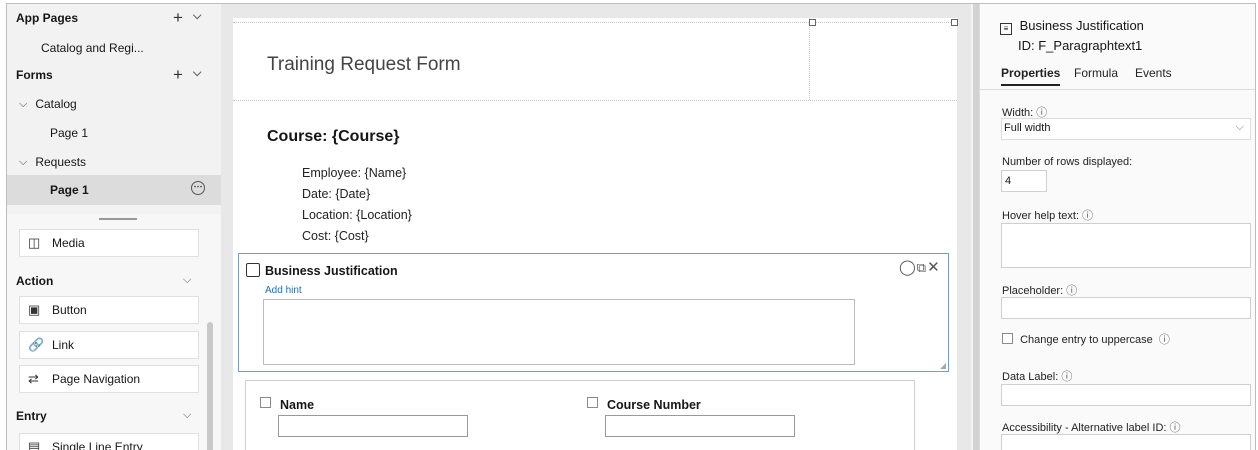 The image size is (1258, 450). What do you see at coordinates (336, 194) in the screenshot?
I see `detail-date: Date: {Date}` at bounding box center [336, 194].